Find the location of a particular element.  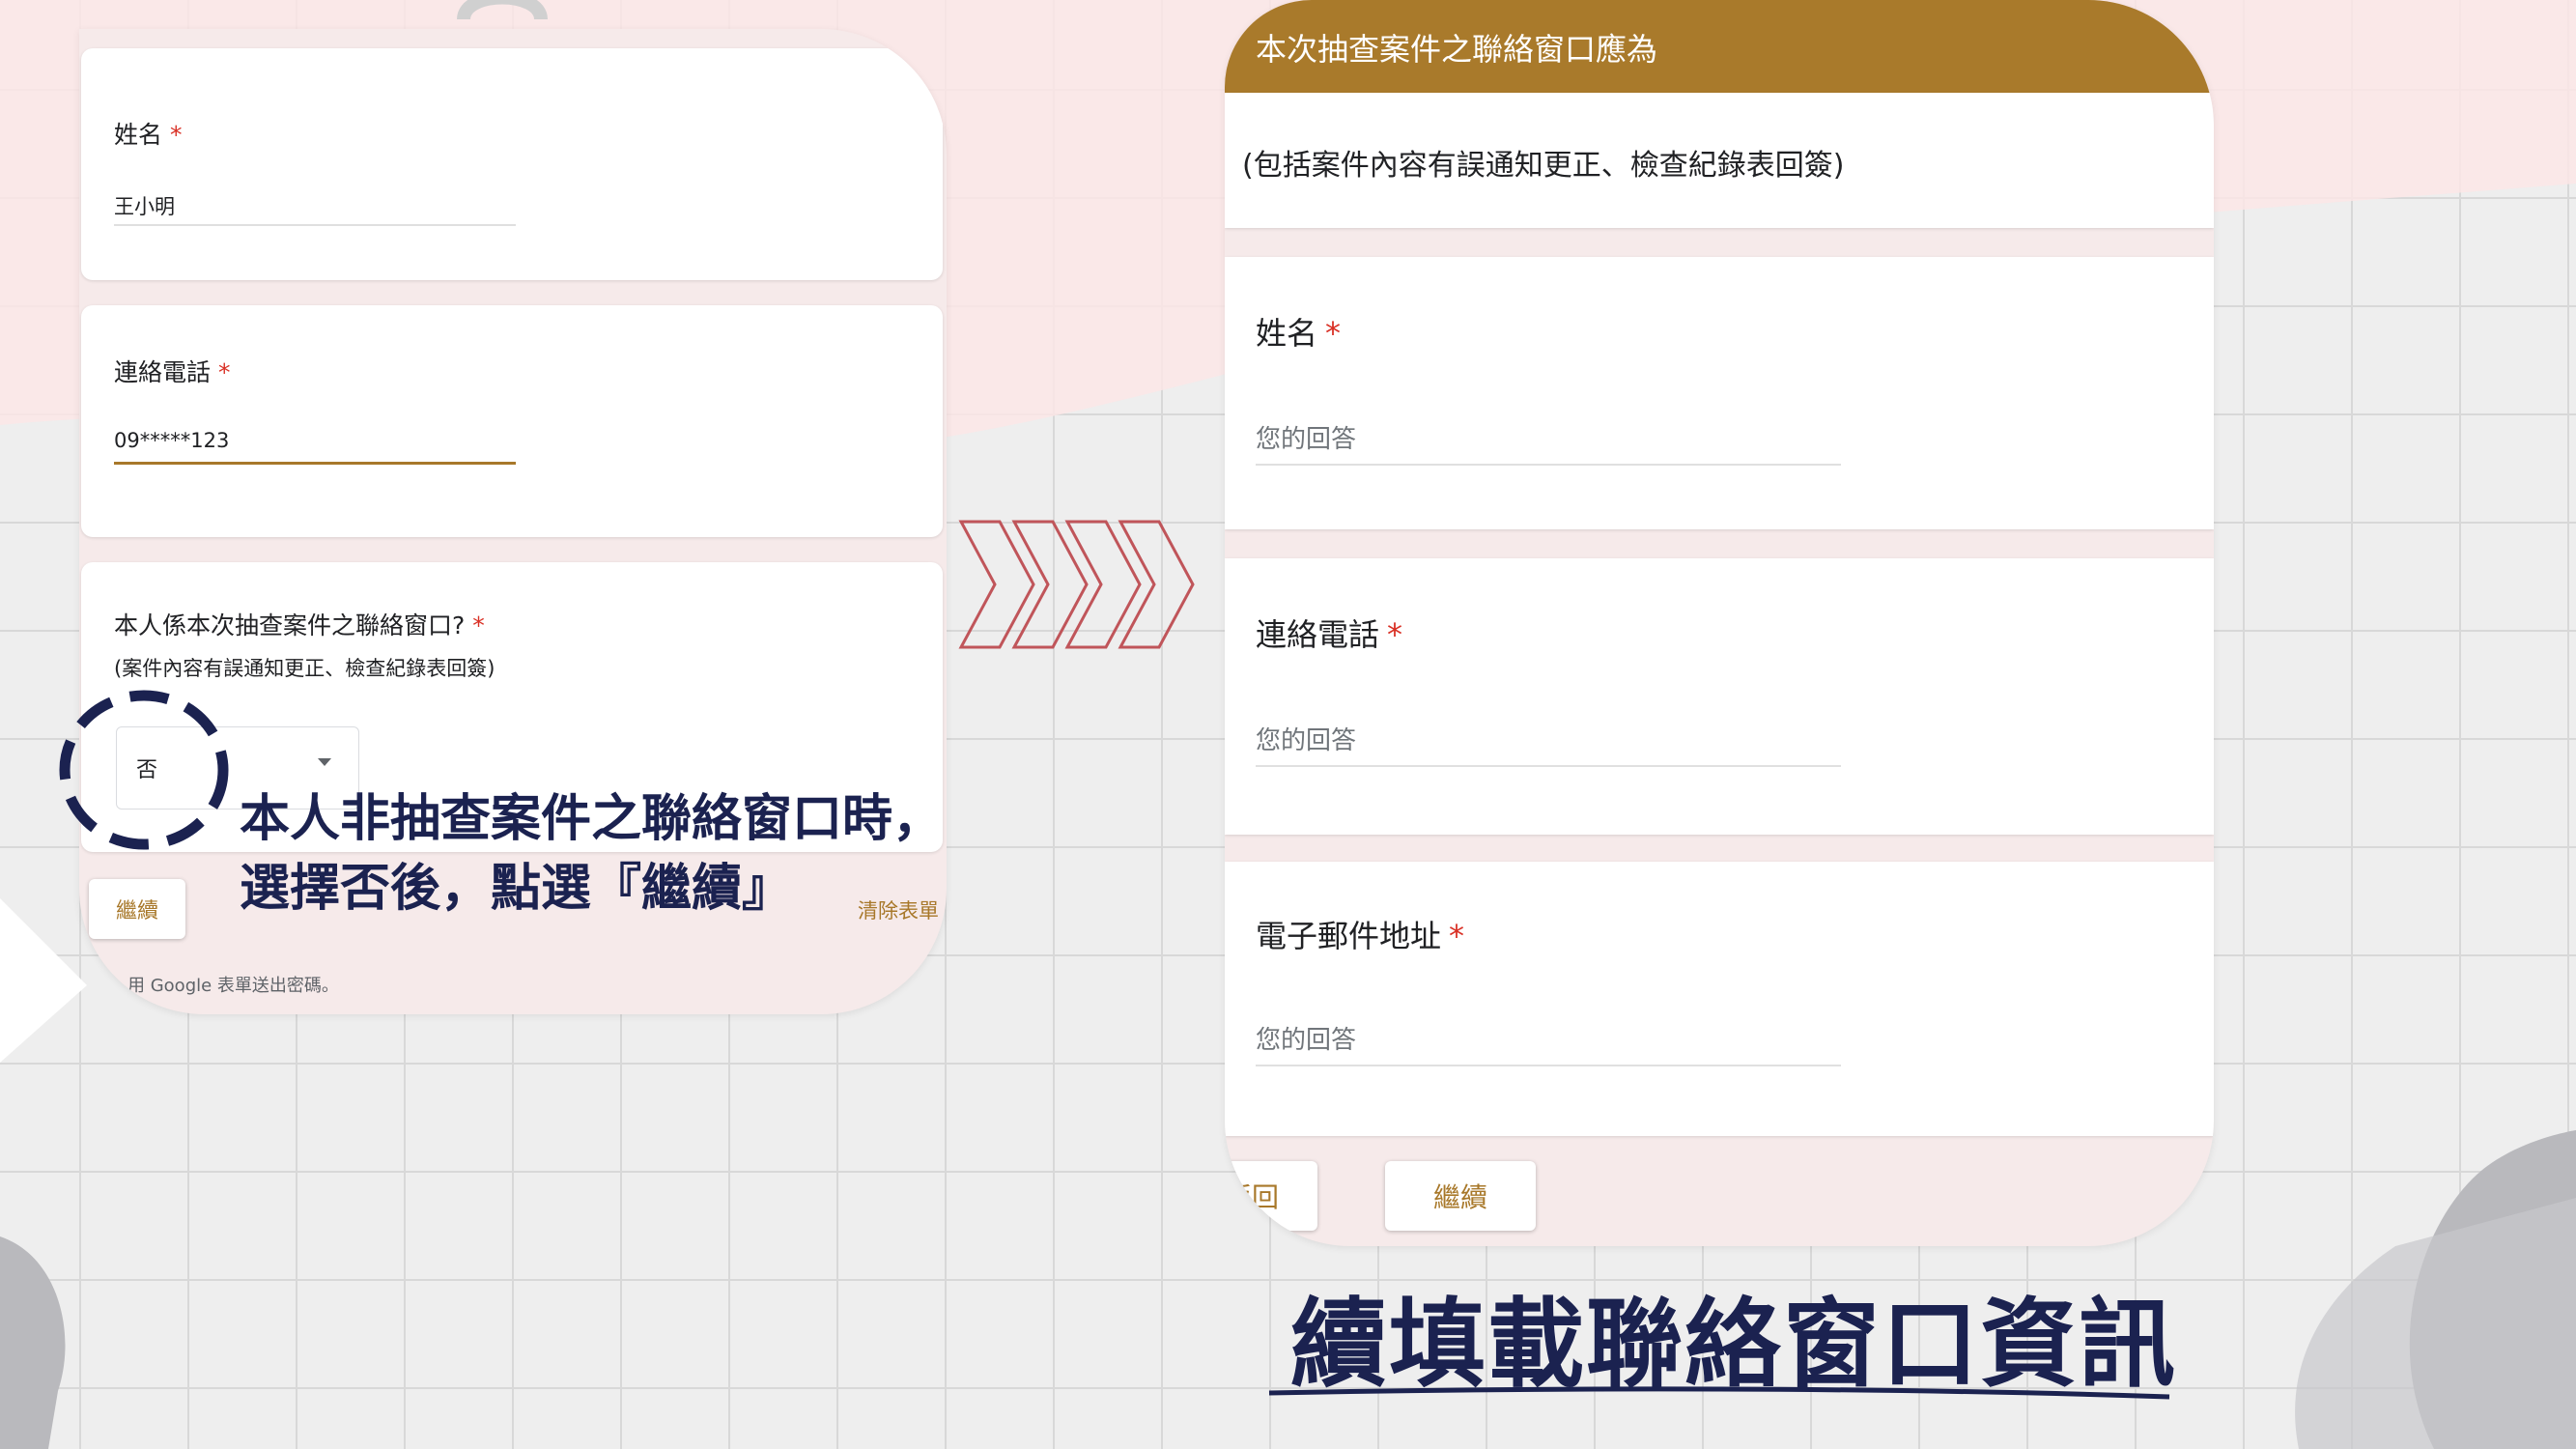

right-continue-button: 繼續 is located at coordinates (1460, 1196).